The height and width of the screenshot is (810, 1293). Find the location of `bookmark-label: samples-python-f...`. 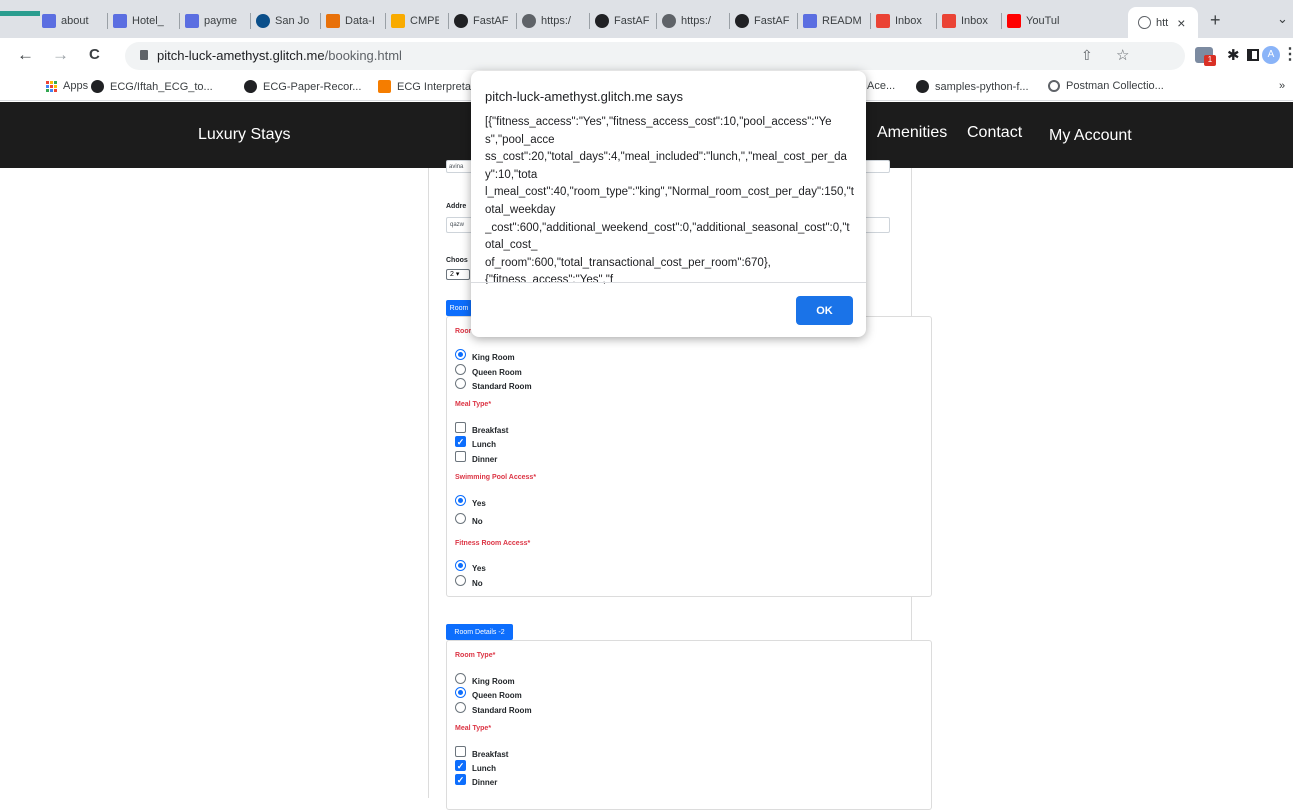

bookmark-label: samples-python-f... is located at coordinates (982, 86).